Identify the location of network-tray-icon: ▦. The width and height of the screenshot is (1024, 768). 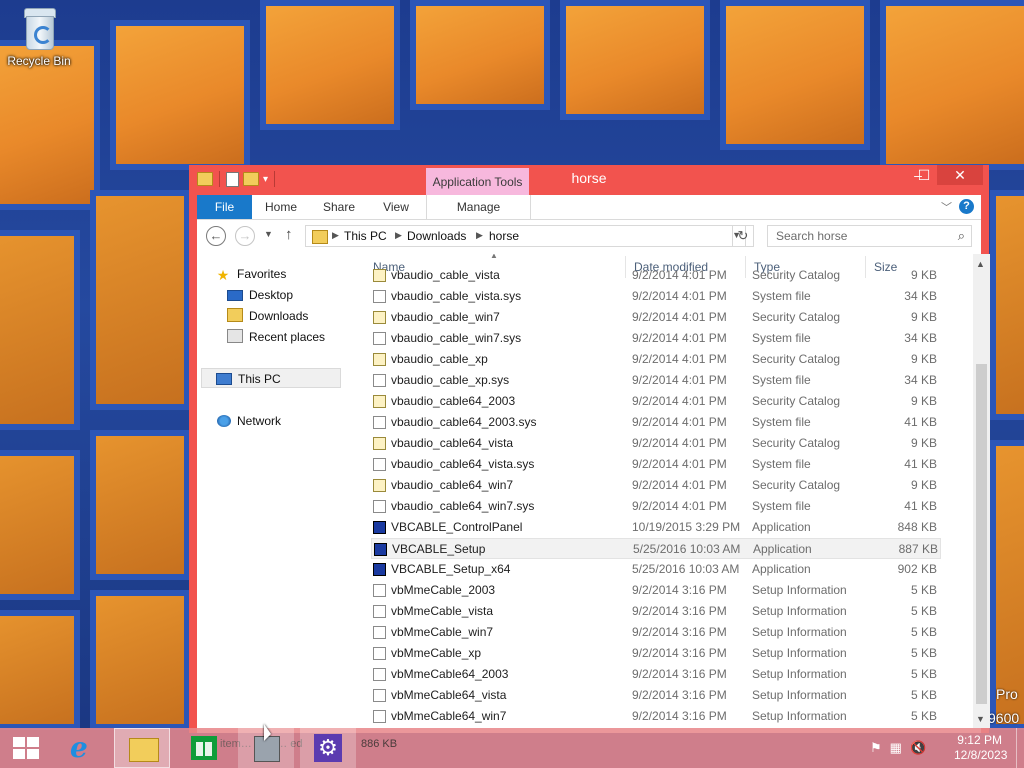
(896, 748).